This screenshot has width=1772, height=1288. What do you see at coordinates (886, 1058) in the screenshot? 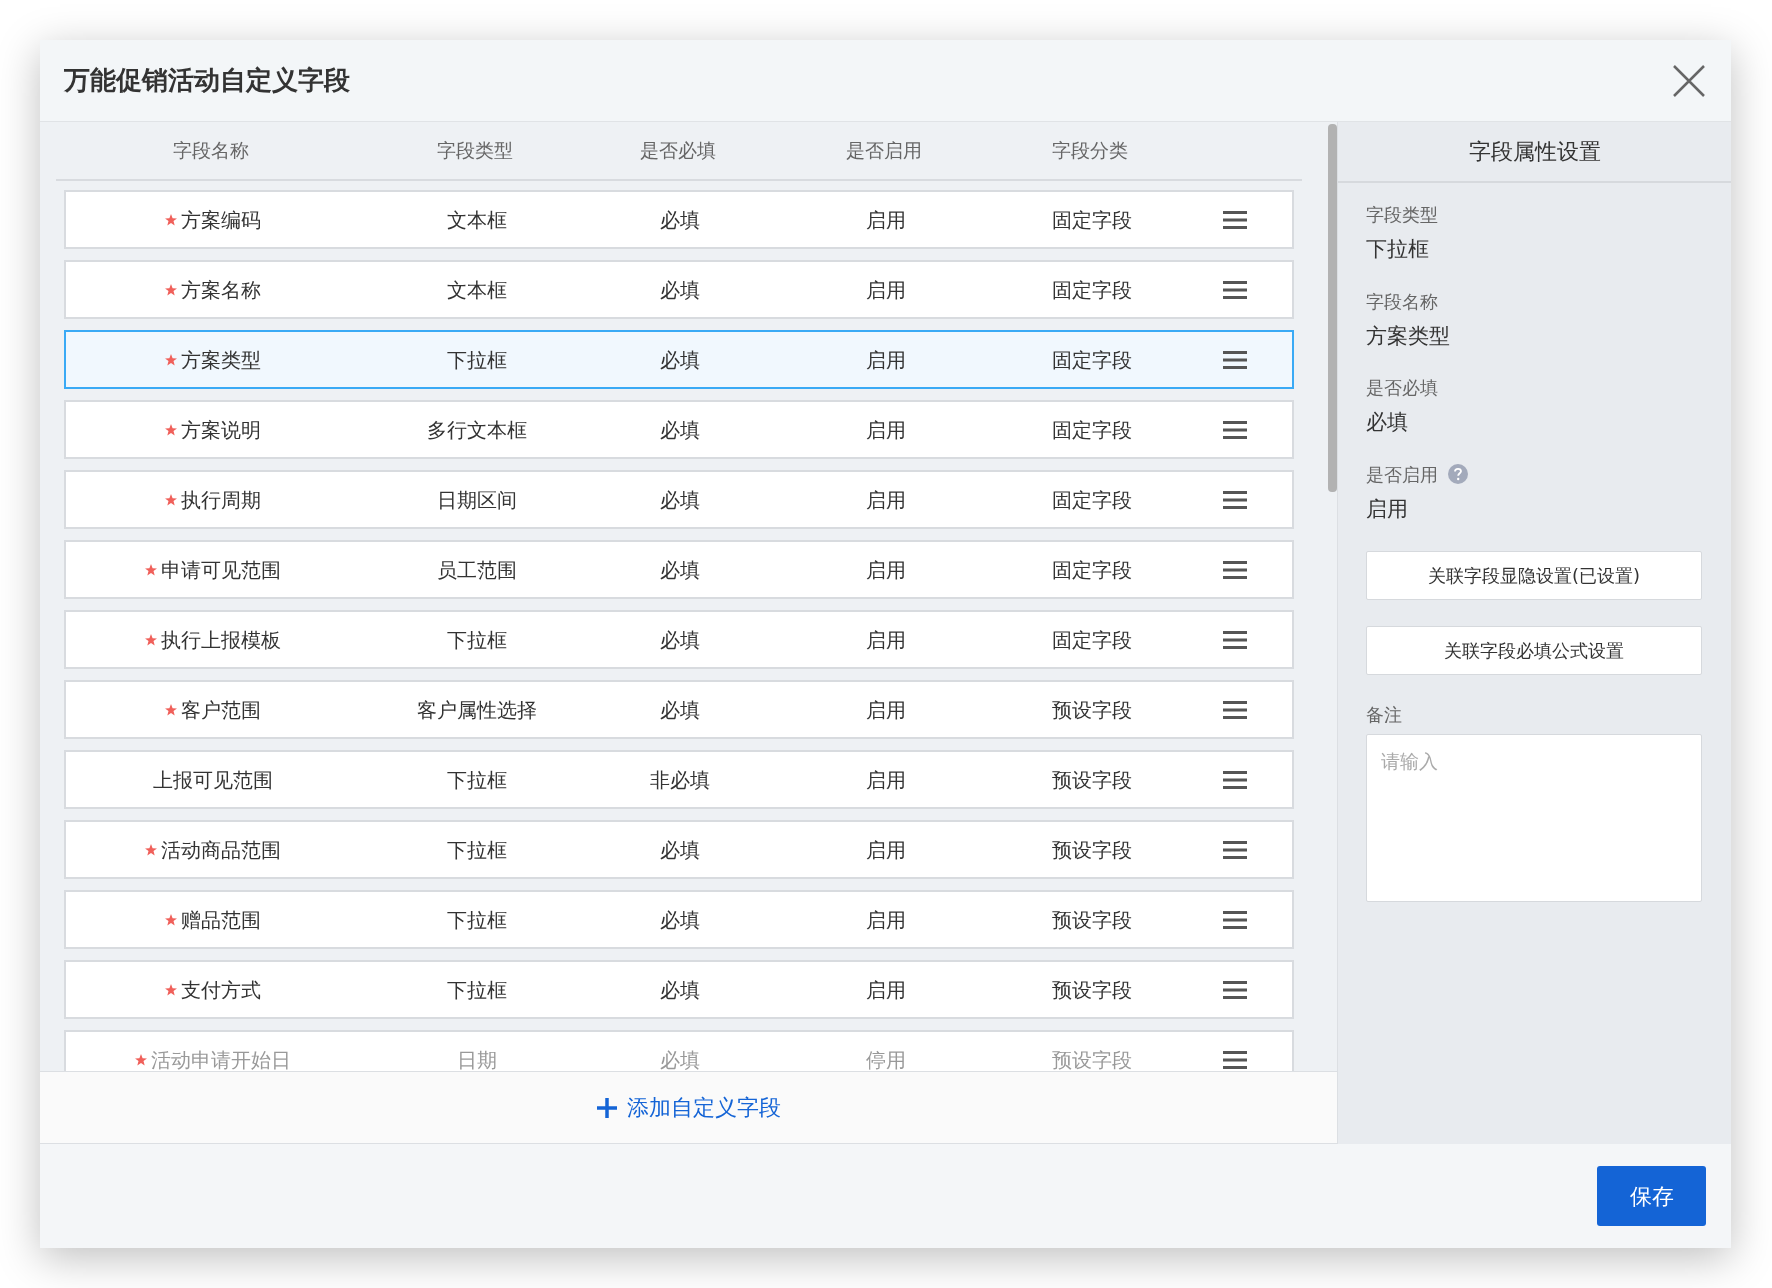
I see `table-cell-text: 停用` at bounding box center [886, 1058].